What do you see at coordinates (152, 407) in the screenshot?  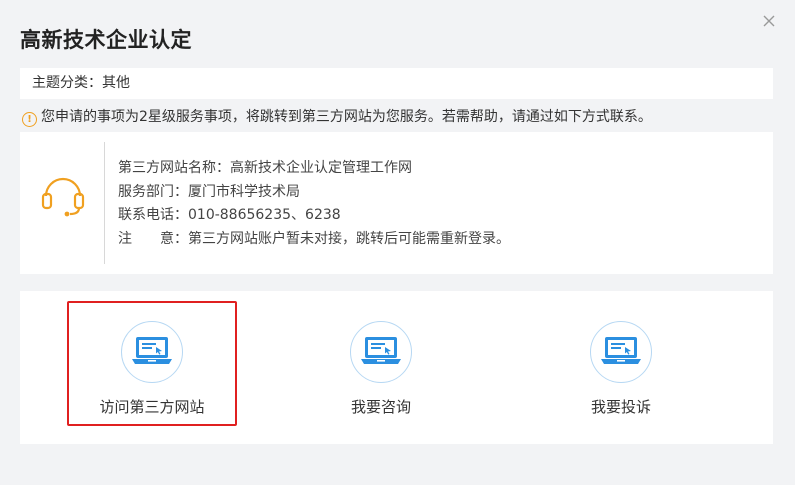 I see `action-label: 访问第三方网站` at bounding box center [152, 407].